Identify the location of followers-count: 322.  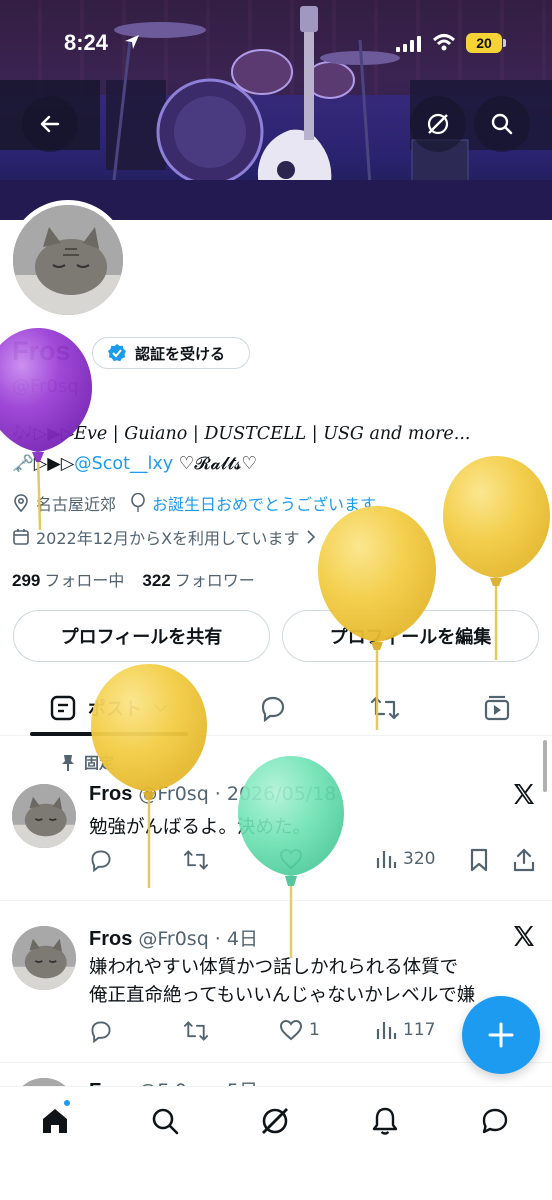
(156, 580).